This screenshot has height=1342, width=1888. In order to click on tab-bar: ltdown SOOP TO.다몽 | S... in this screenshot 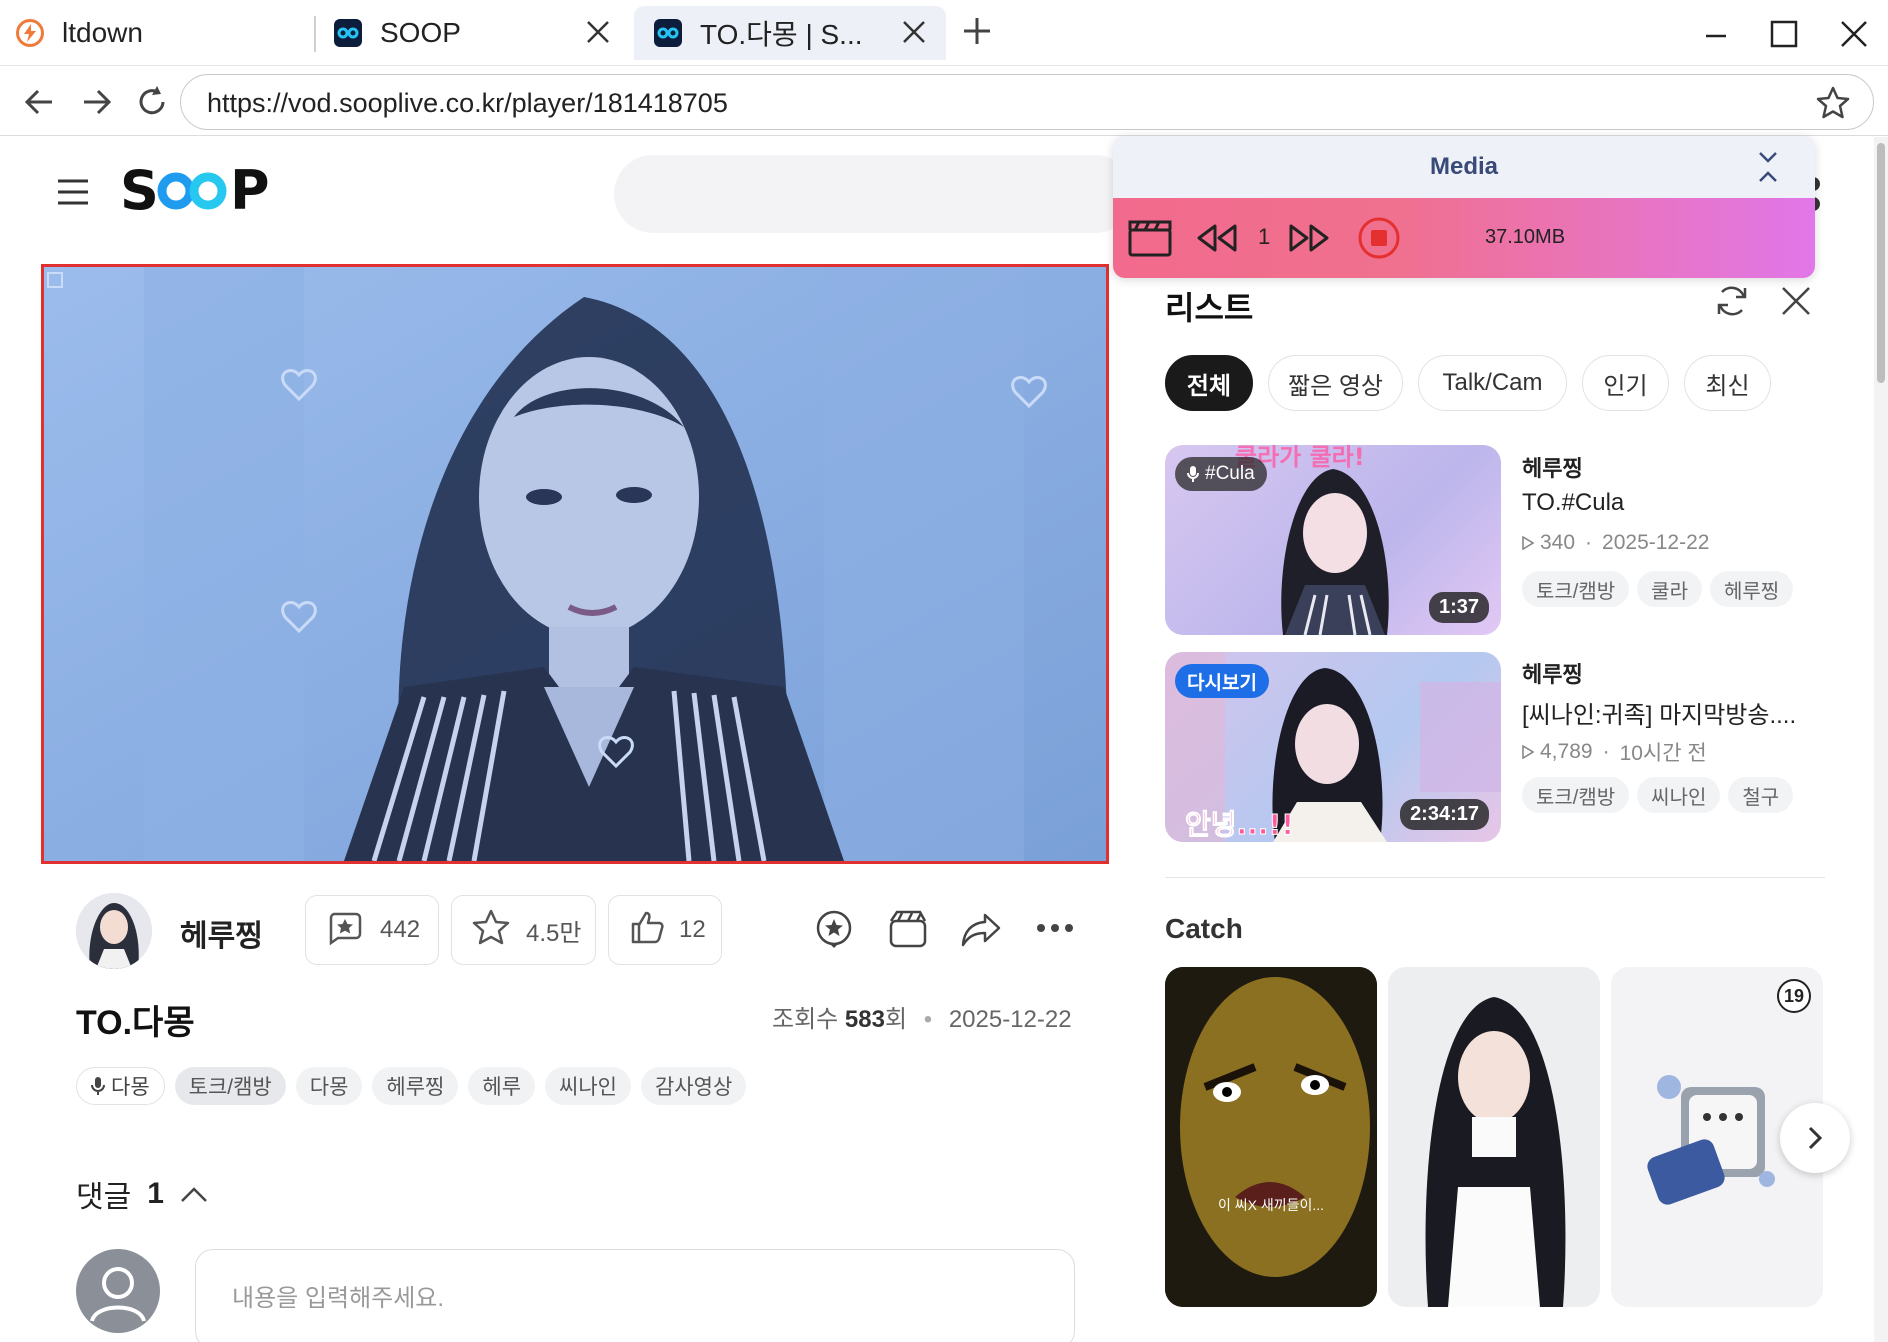, I will do `click(944, 33)`.